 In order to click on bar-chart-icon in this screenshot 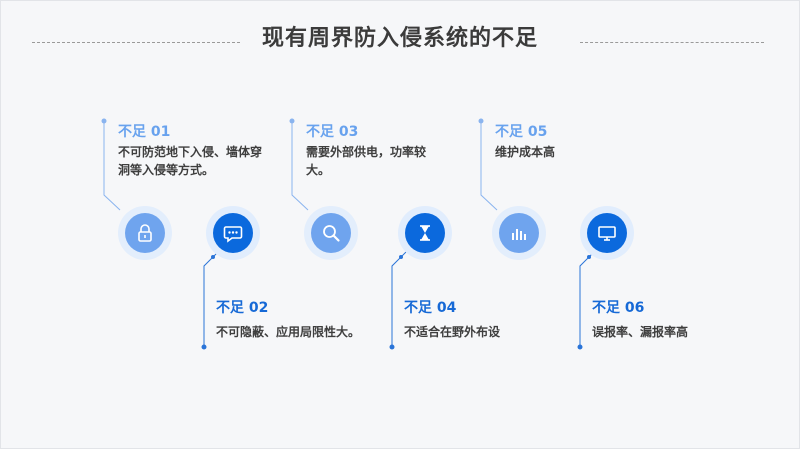, I will do `click(519, 234)`.